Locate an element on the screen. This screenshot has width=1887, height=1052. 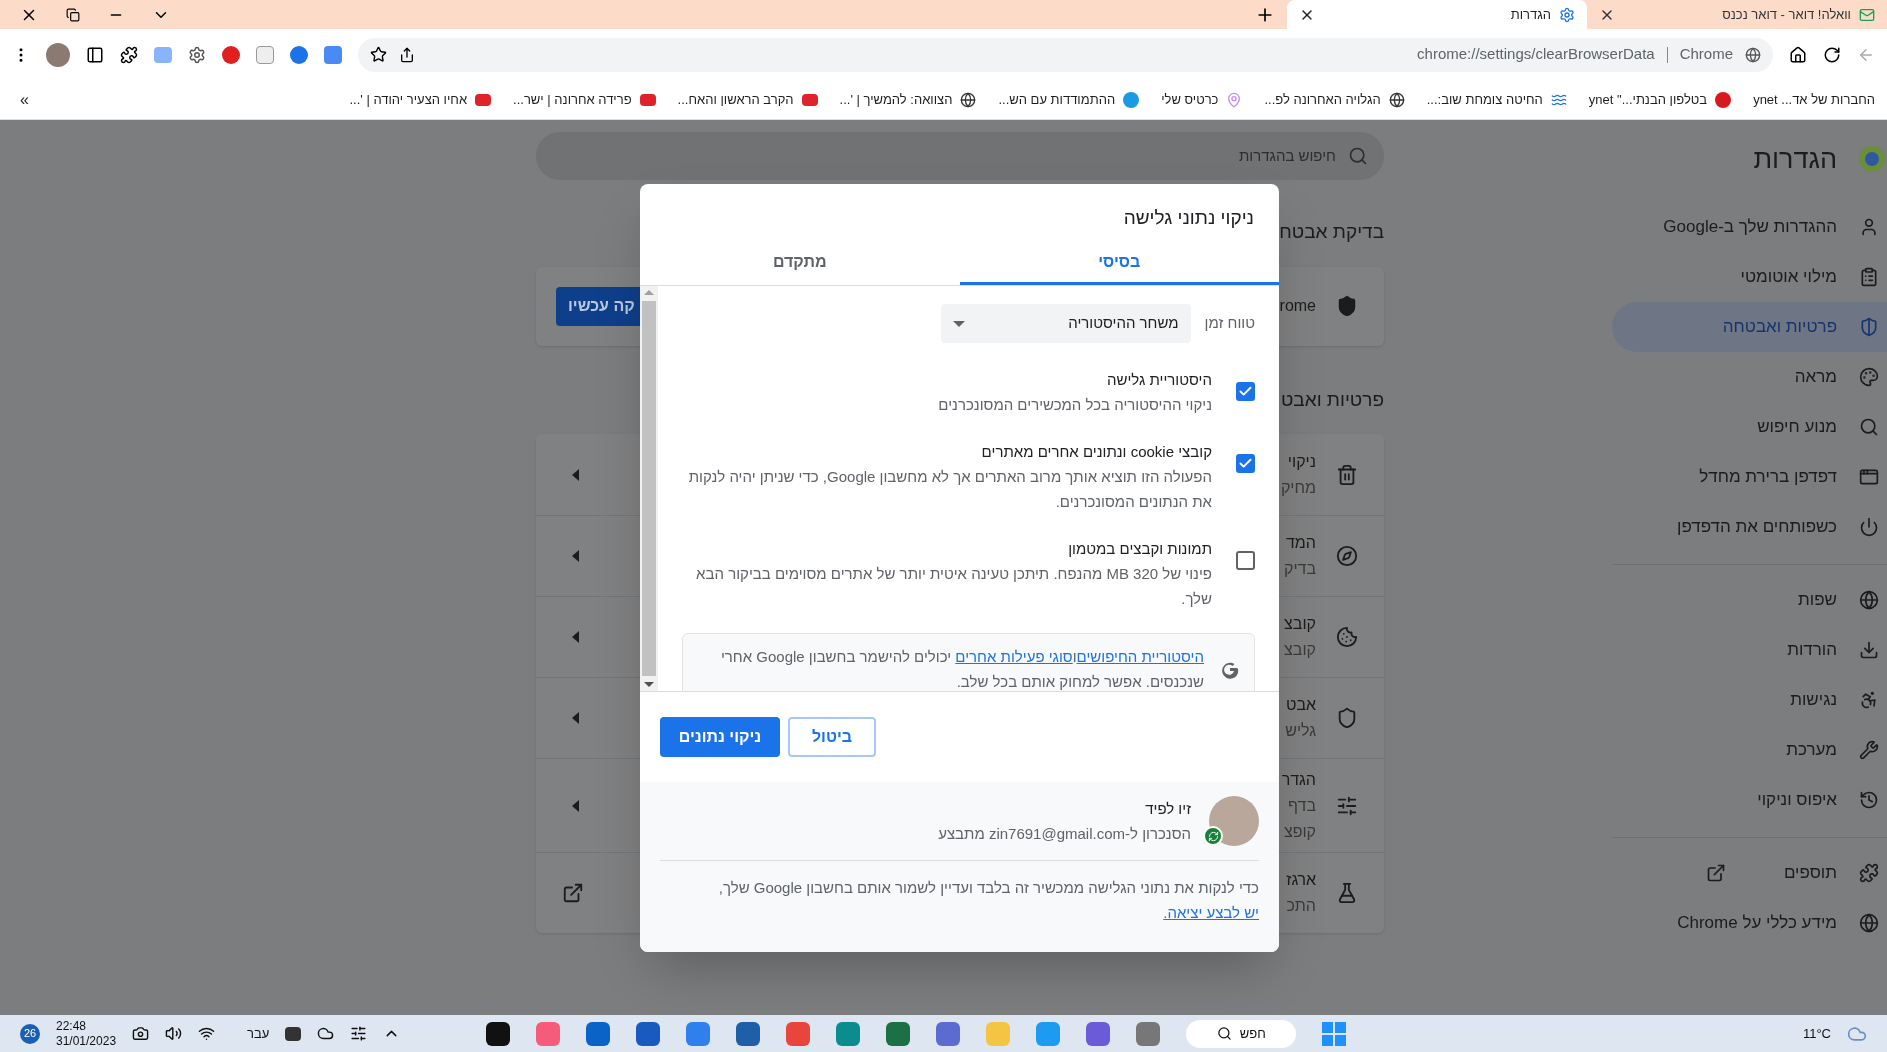
link: יש לבצע יציאה. is located at coordinates (1211, 912).